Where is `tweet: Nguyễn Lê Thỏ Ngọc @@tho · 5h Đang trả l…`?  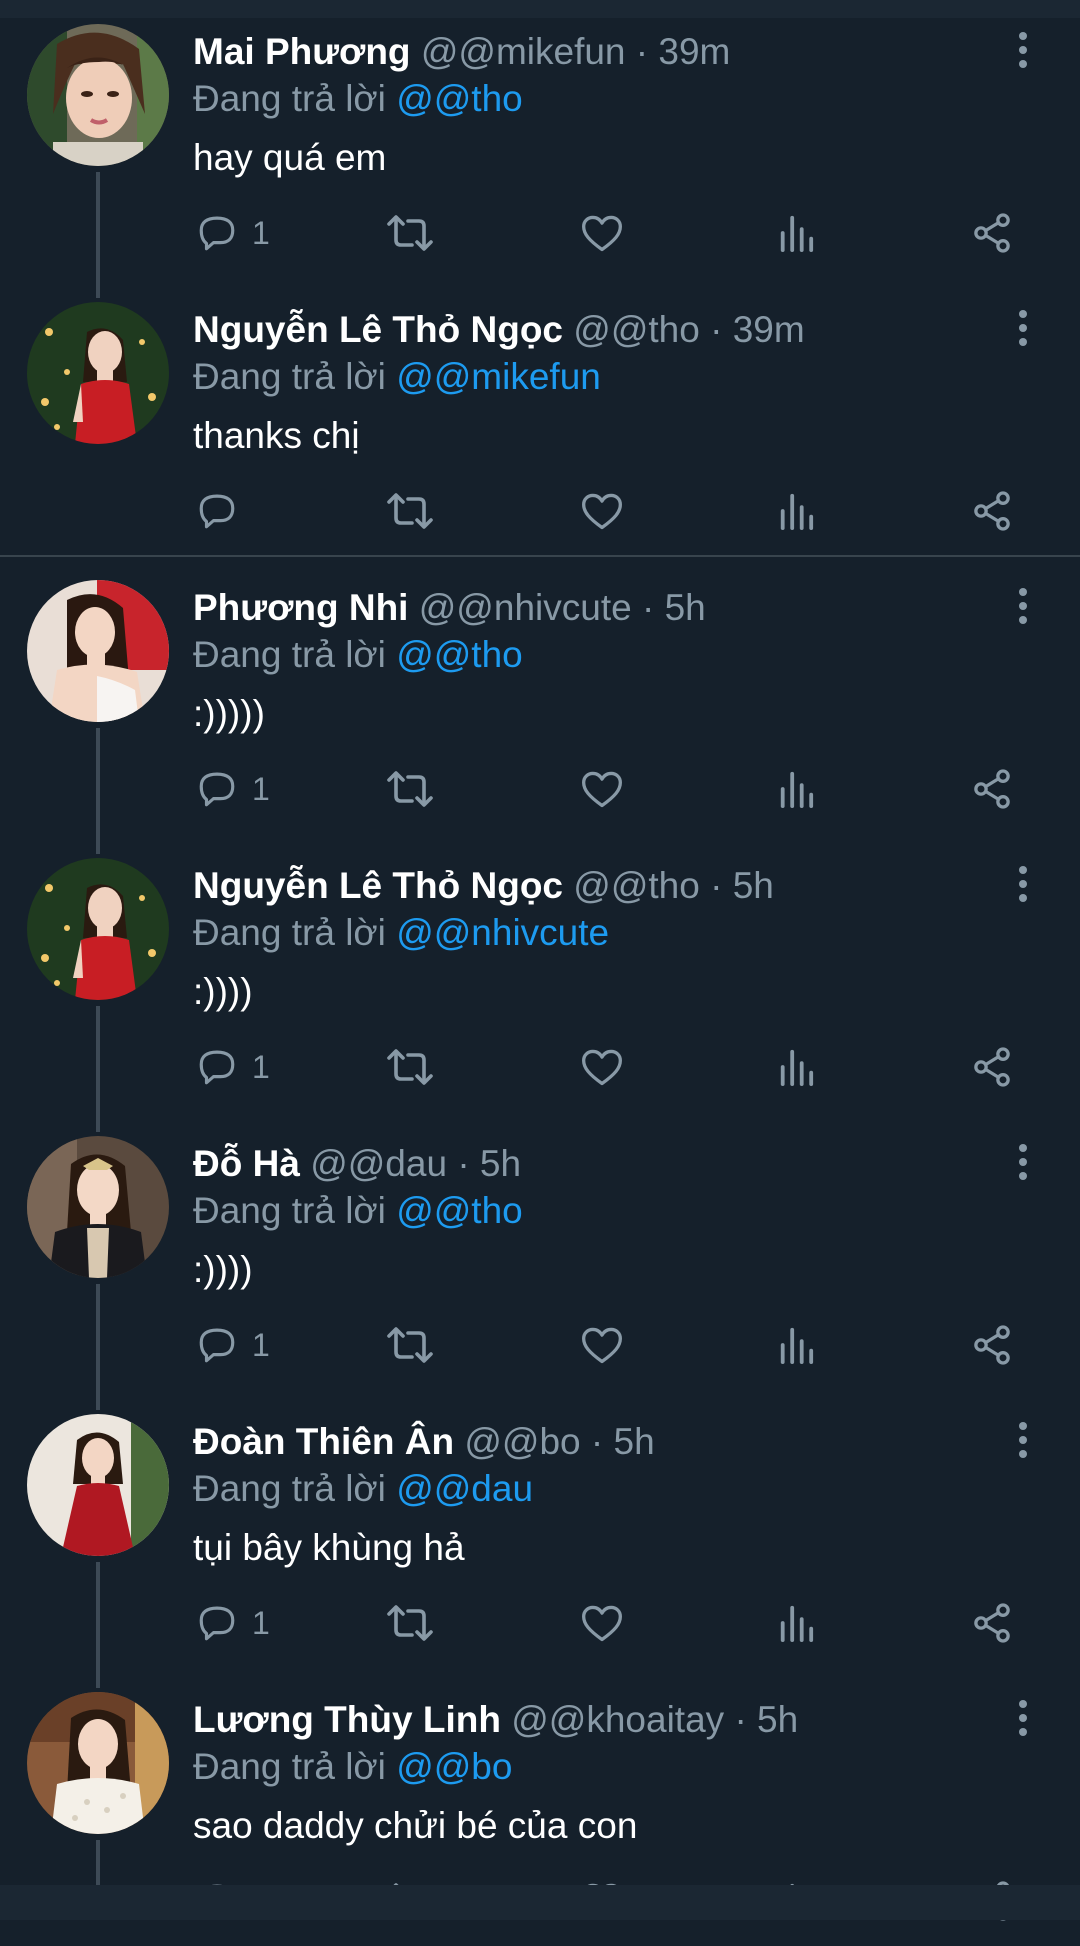 tweet: Nguyễn Lê Thỏ Ngọc @@tho · 5h Đang trả l… is located at coordinates (540, 973).